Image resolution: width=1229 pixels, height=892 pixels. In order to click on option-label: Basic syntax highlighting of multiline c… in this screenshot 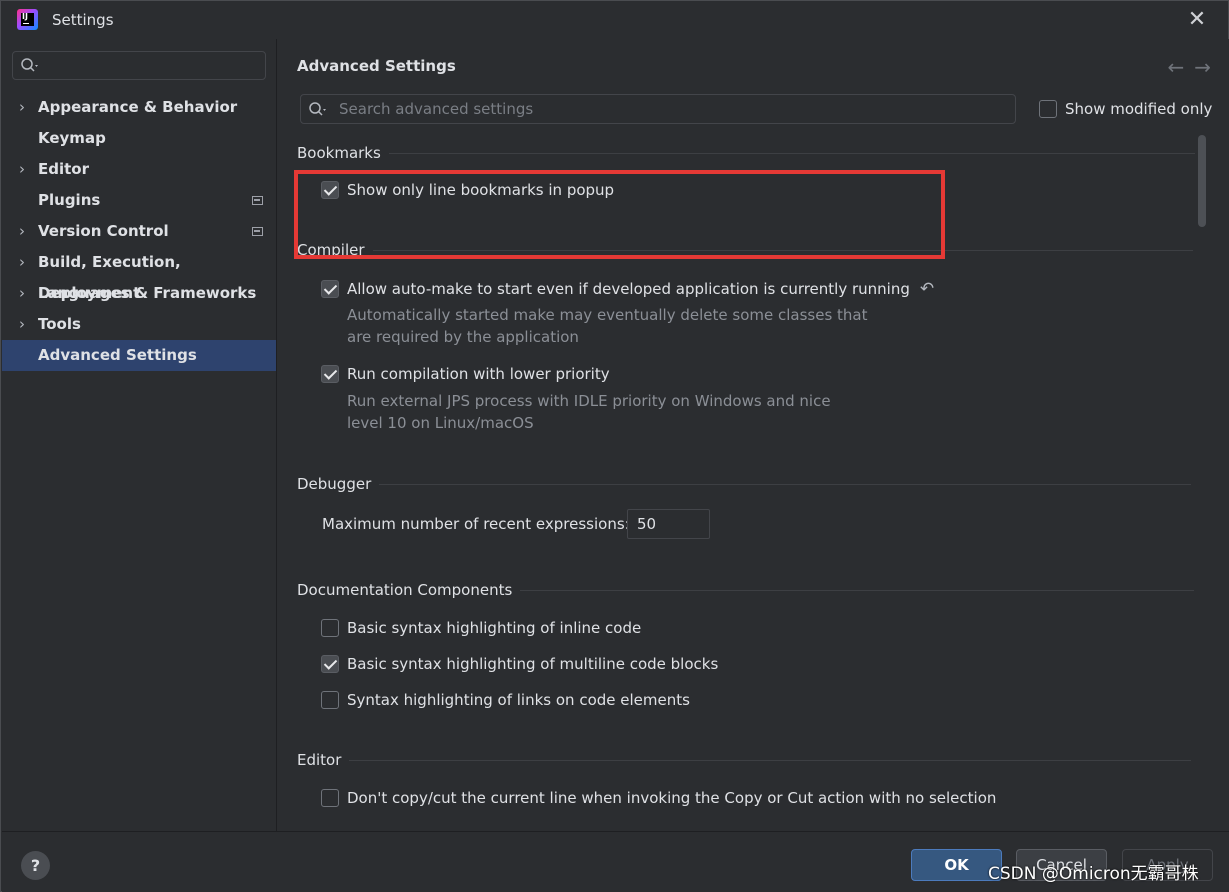, I will do `click(533, 664)`.